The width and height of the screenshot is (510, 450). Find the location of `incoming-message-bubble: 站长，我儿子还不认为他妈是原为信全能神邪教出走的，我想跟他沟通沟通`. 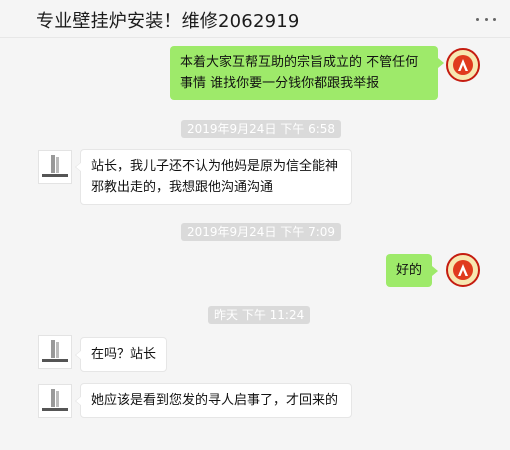

incoming-message-bubble: 站长，我儿子还不认为他妈是原为信全能神邪教出走的，我想跟他沟通沟通 is located at coordinates (213, 177).